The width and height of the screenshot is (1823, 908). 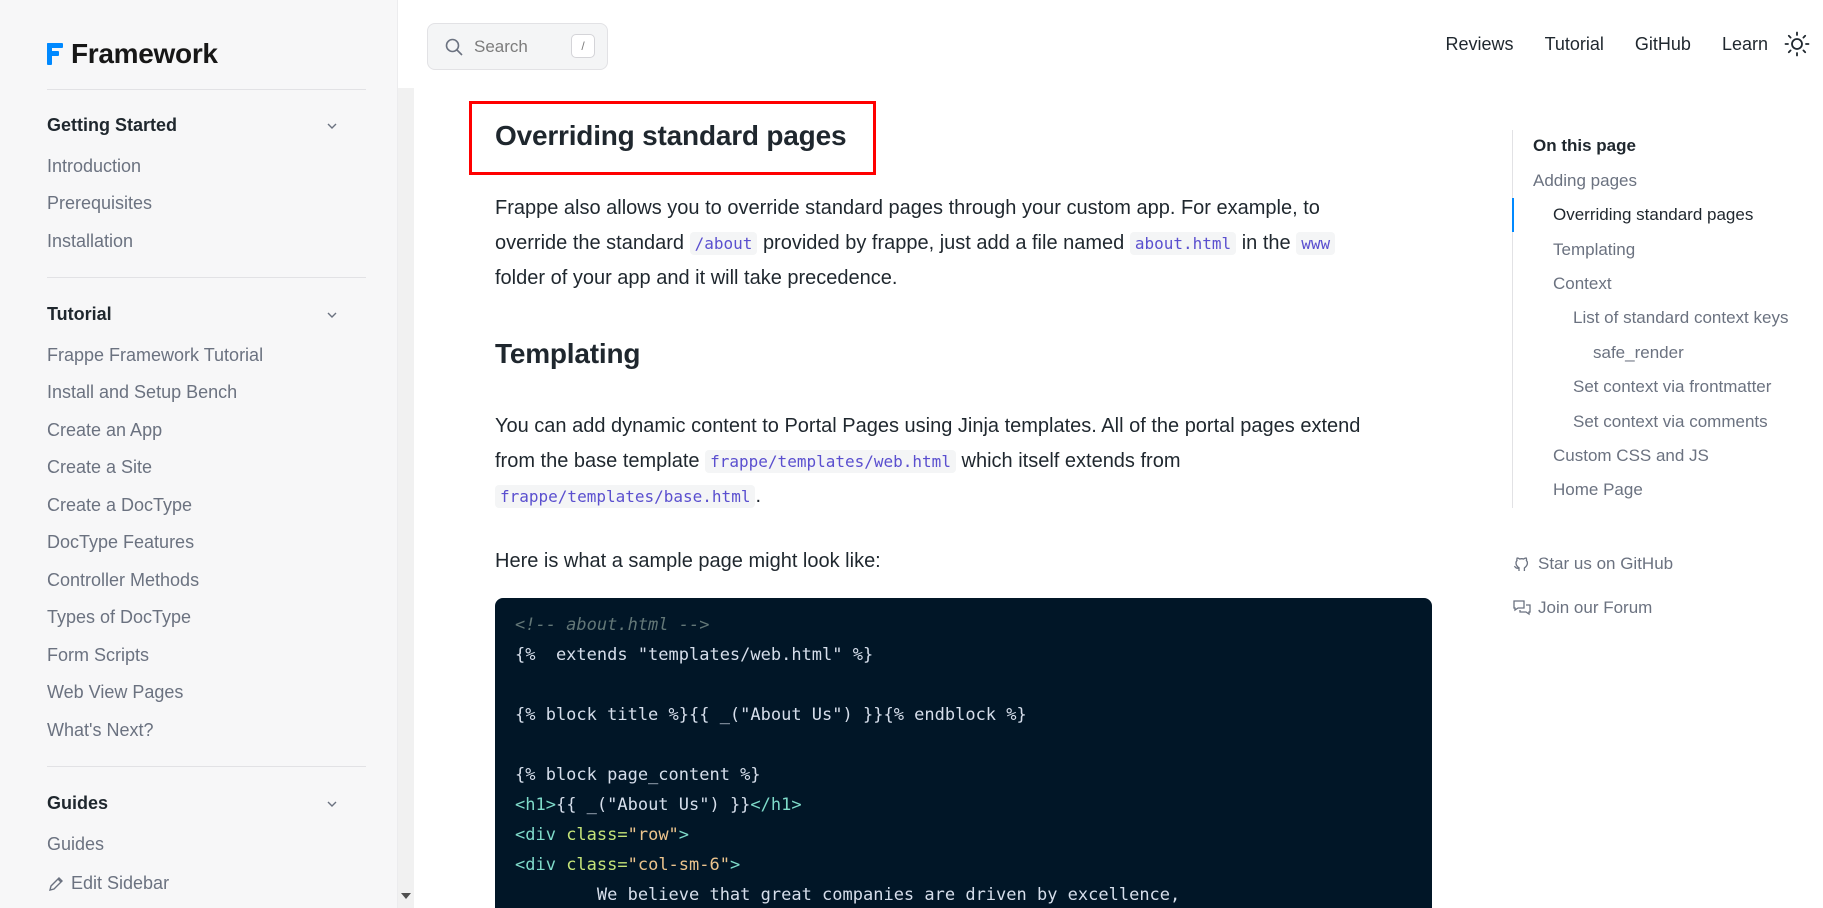 I want to click on paragraph-text: which itself extends from, so click(x=1071, y=461).